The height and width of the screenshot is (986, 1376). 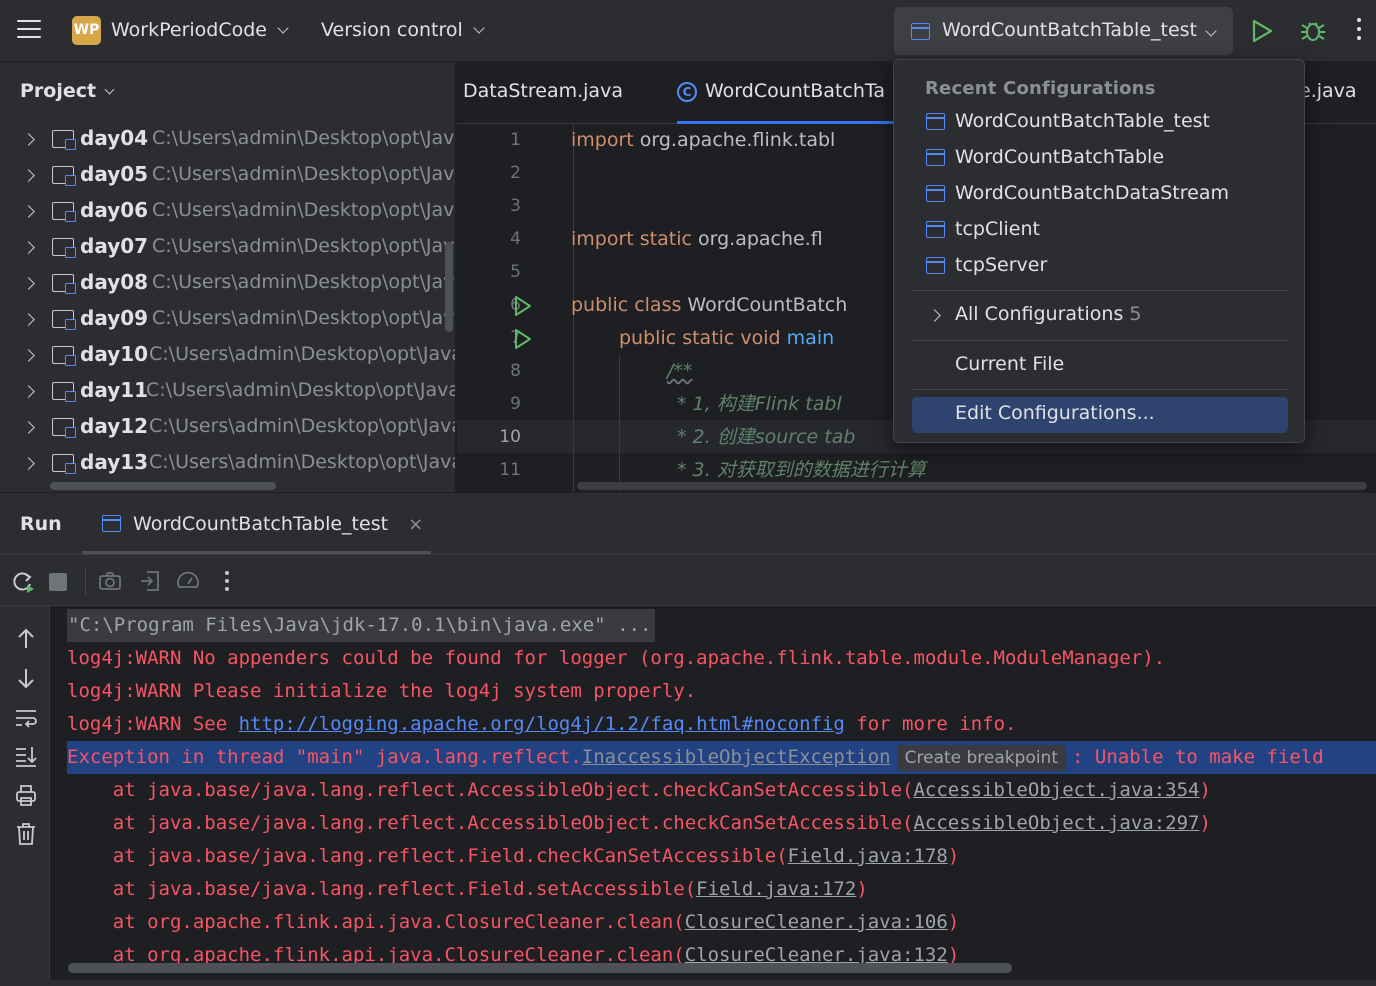 What do you see at coordinates (935, 121) in the screenshot?
I see `run-config-icon` at bounding box center [935, 121].